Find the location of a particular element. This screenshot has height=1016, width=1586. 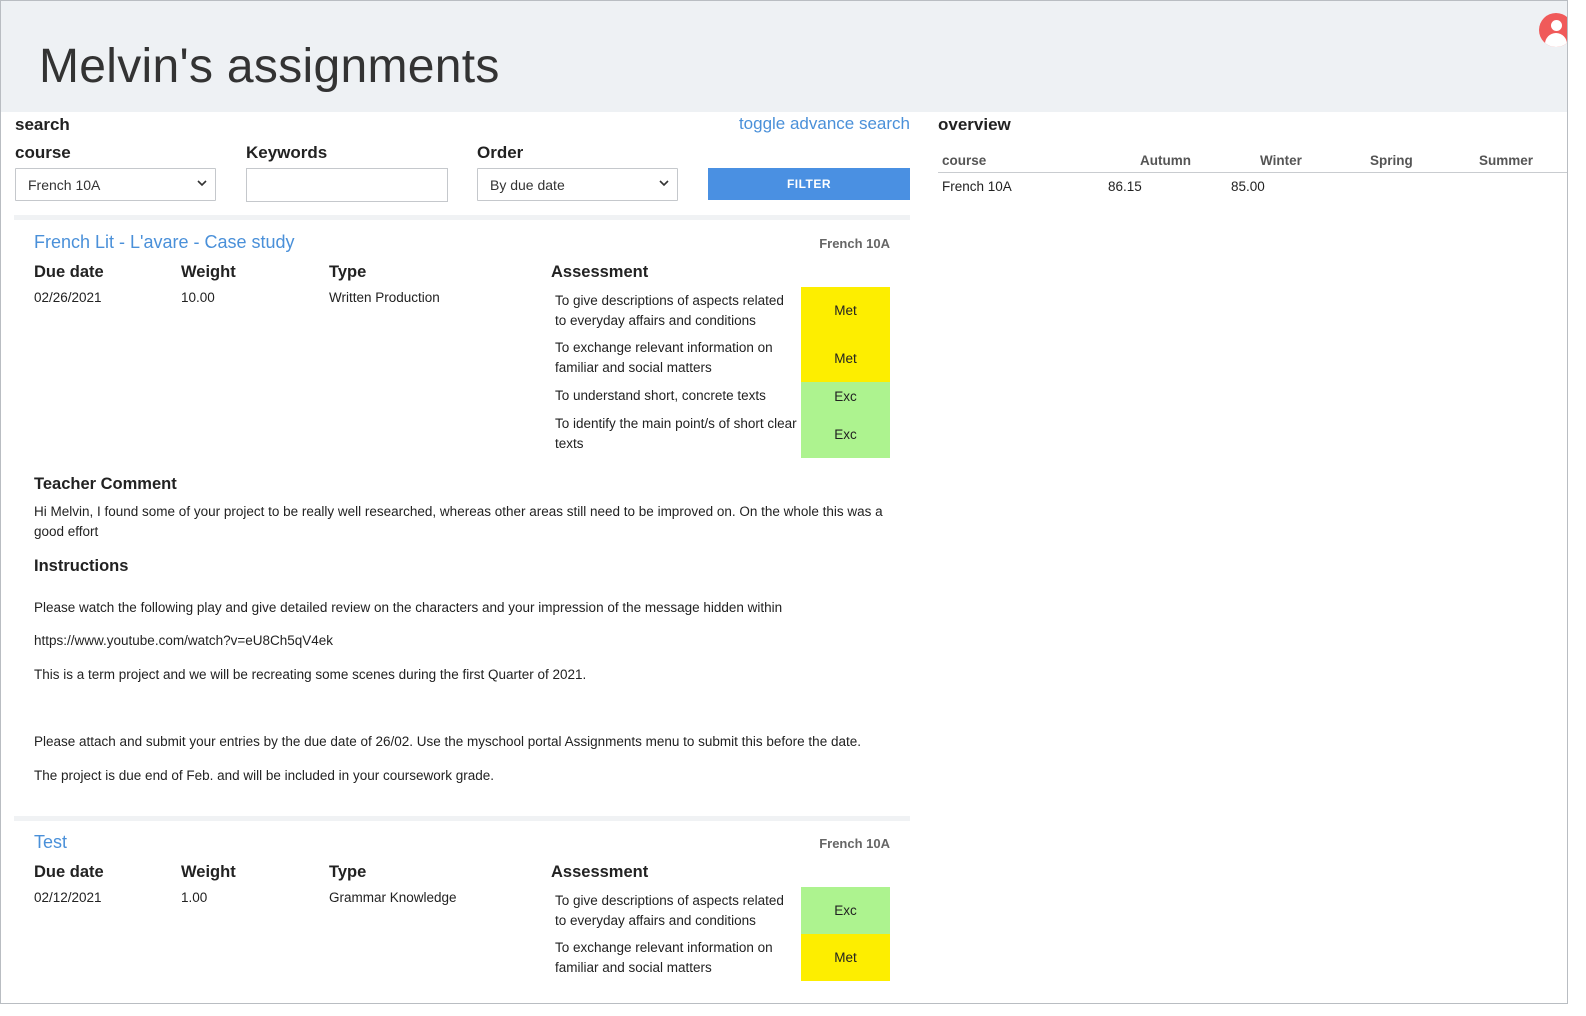

overview-header-row: course Autumn Winter Spring Summer is located at coordinates (1252, 162).